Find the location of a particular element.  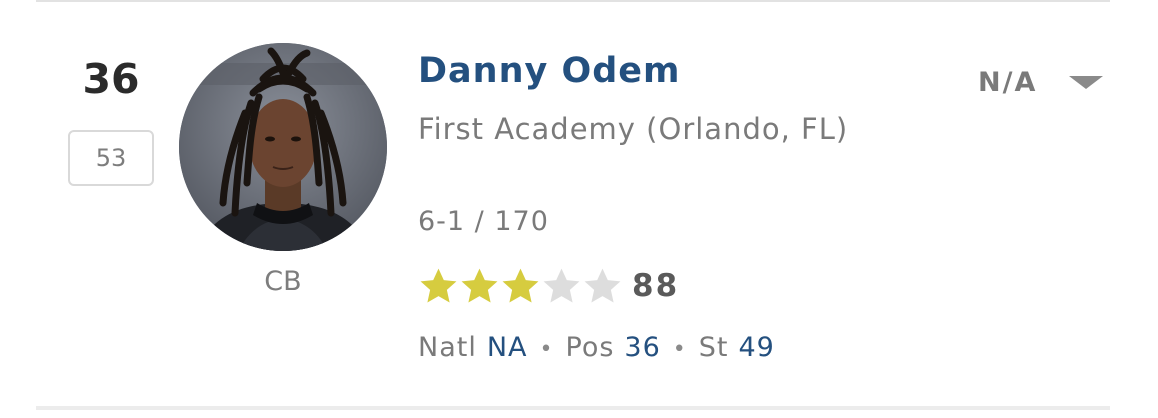

bottom-divider is located at coordinates (573, 408).